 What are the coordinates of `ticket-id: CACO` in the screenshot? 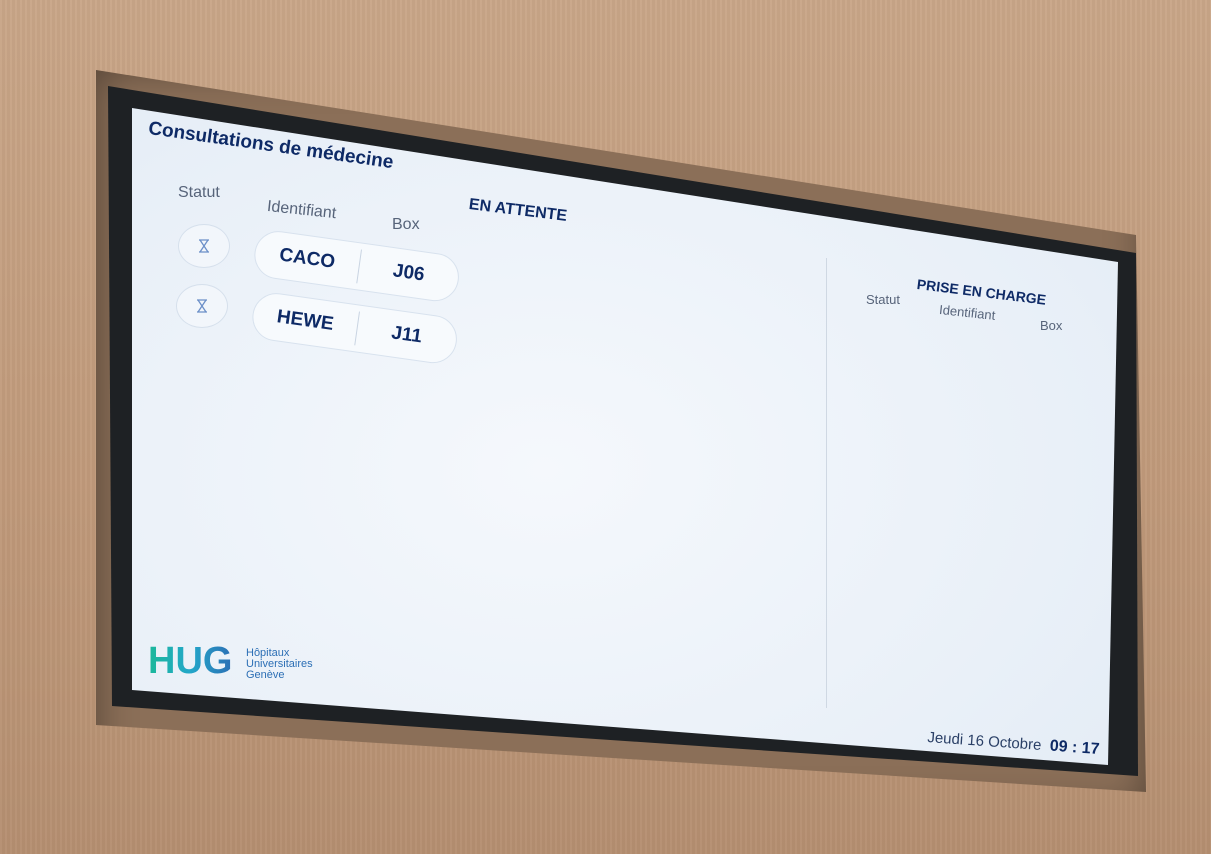 It's located at (307, 258).